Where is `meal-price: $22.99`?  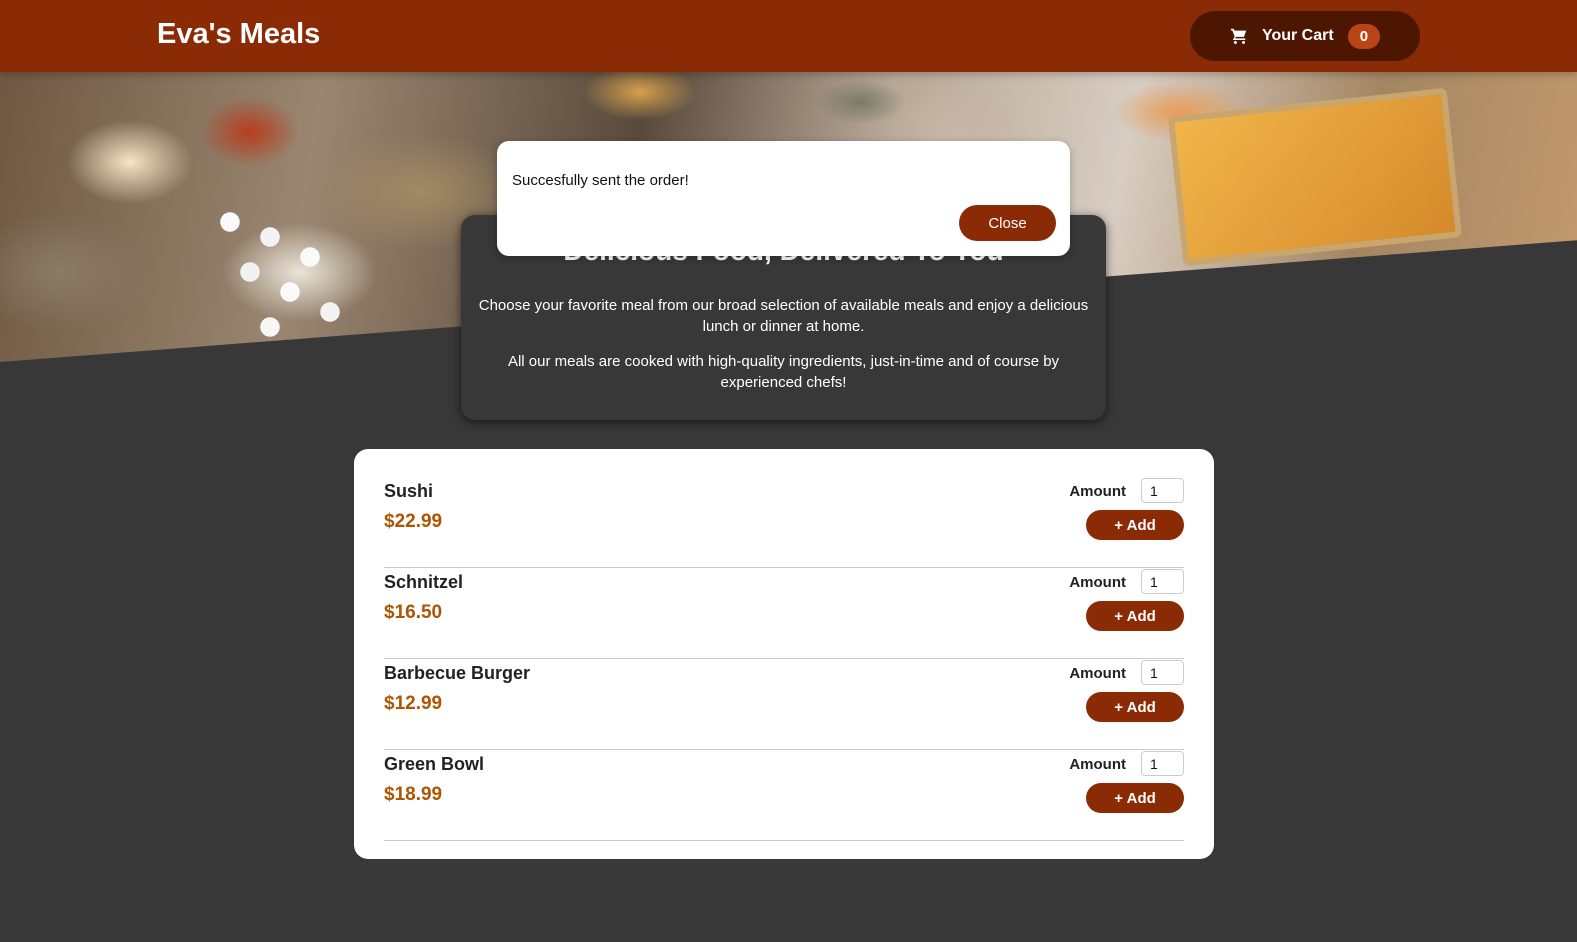 meal-price: $22.99 is located at coordinates (413, 521).